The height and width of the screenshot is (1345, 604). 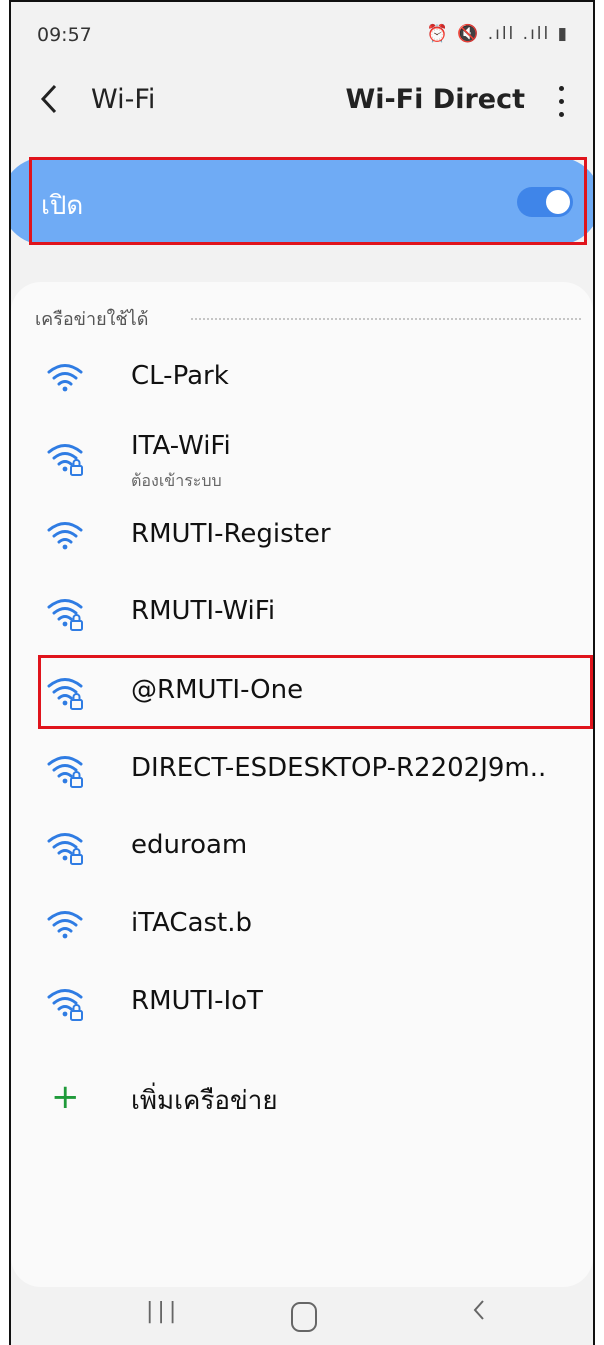 I want to click on page-title: Wi-Fi, so click(x=123, y=99).